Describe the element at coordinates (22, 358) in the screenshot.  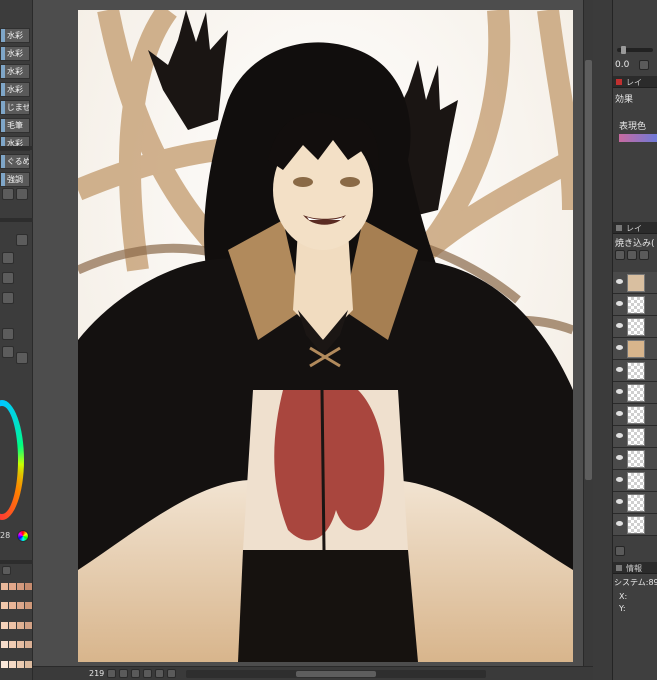
I see `eyedropper-icon` at that location.